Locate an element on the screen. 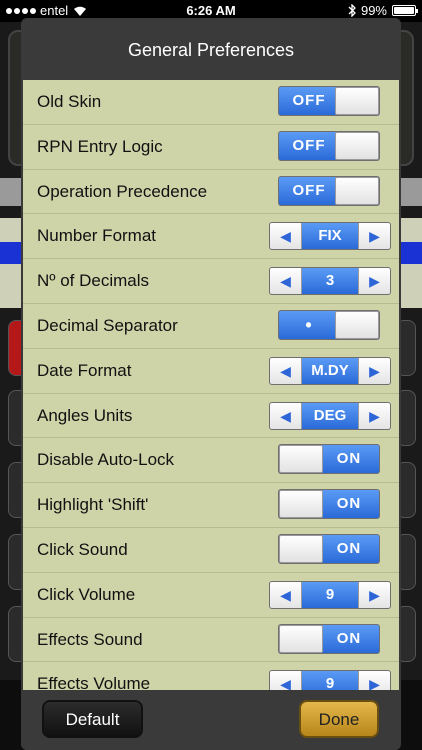  preference-row: Nº of Decimals ◀ 3 ▶ is located at coordinates (211, 281).